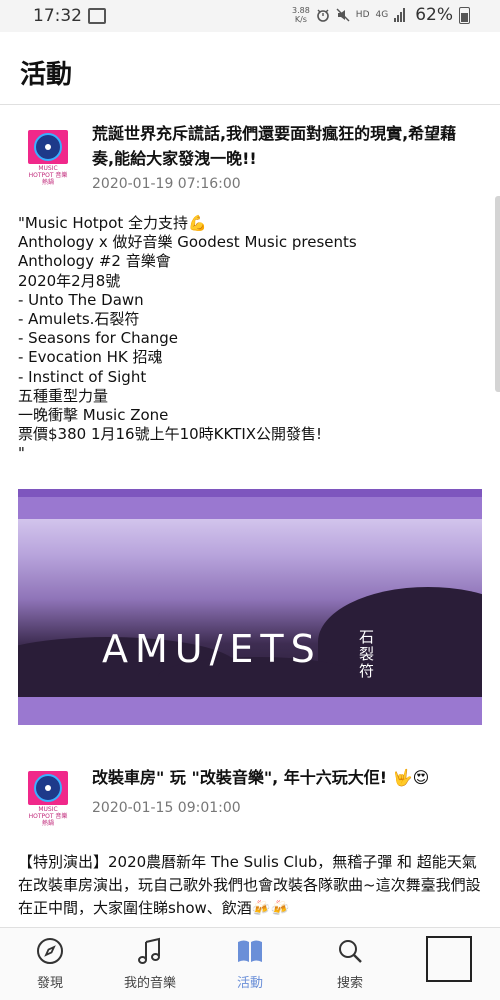  Describe the element at coordinates (497, 294) in the screenshot. I see `scrollbar-handle` at that location.